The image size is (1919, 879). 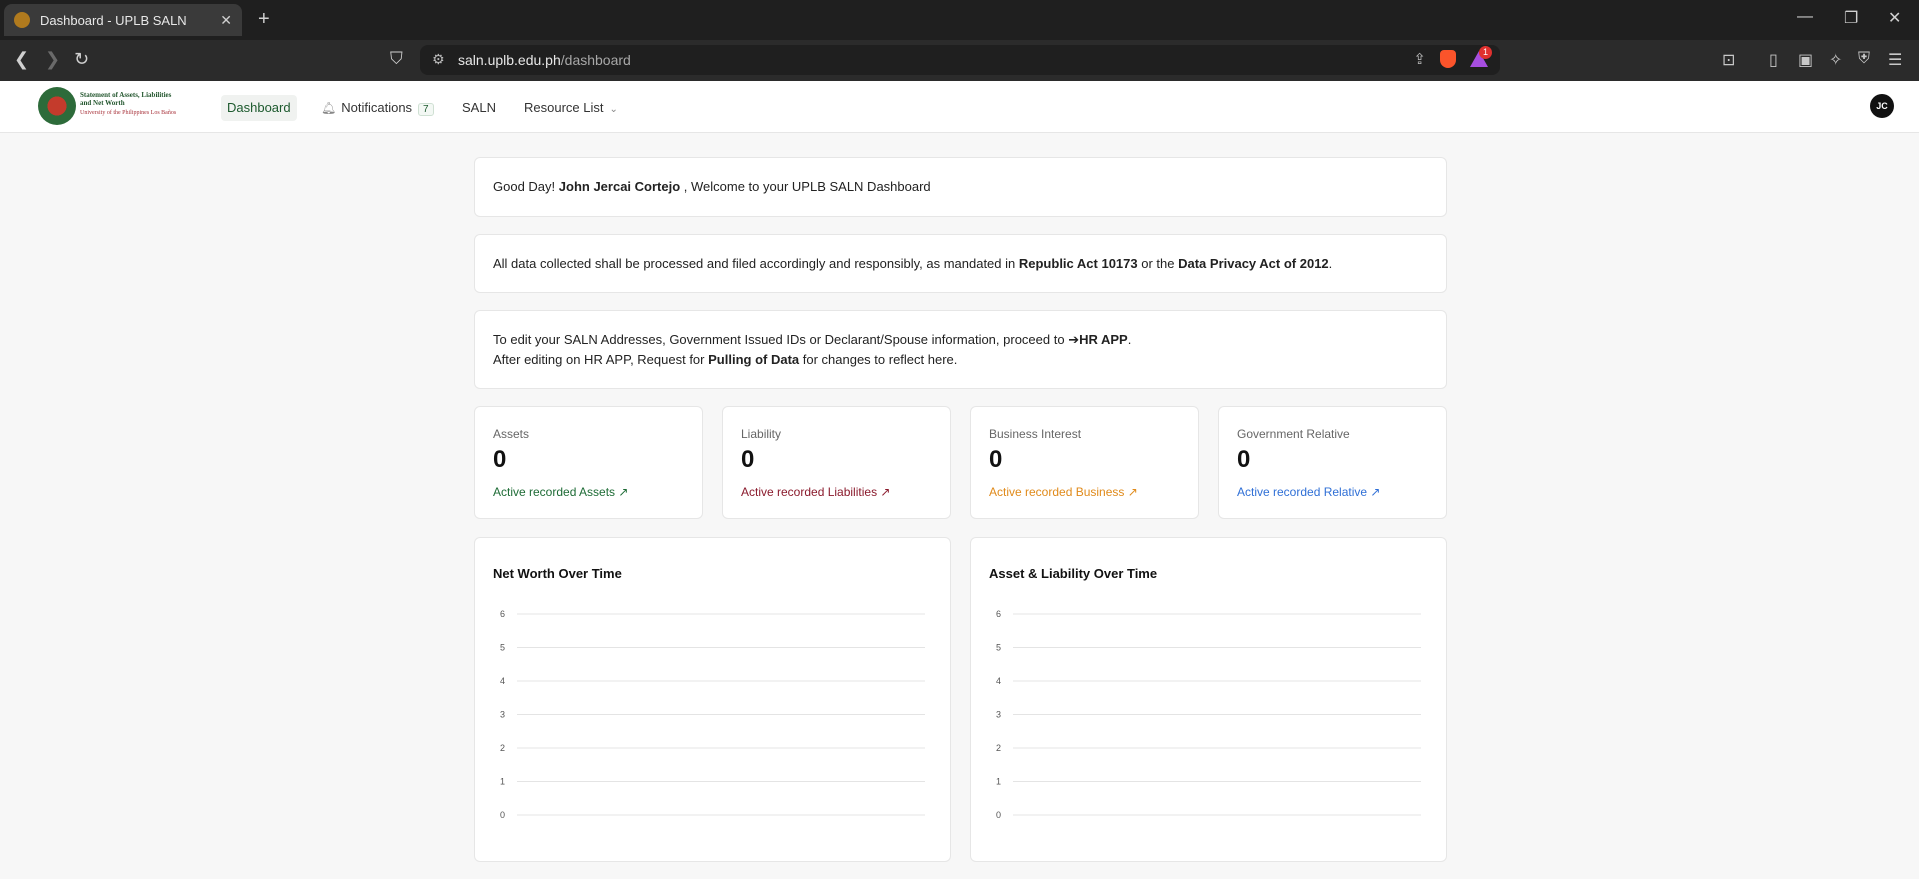 I want to click on browser-tab: Dashboard - UPLB SALN ✕, so click(x=123, y=20).